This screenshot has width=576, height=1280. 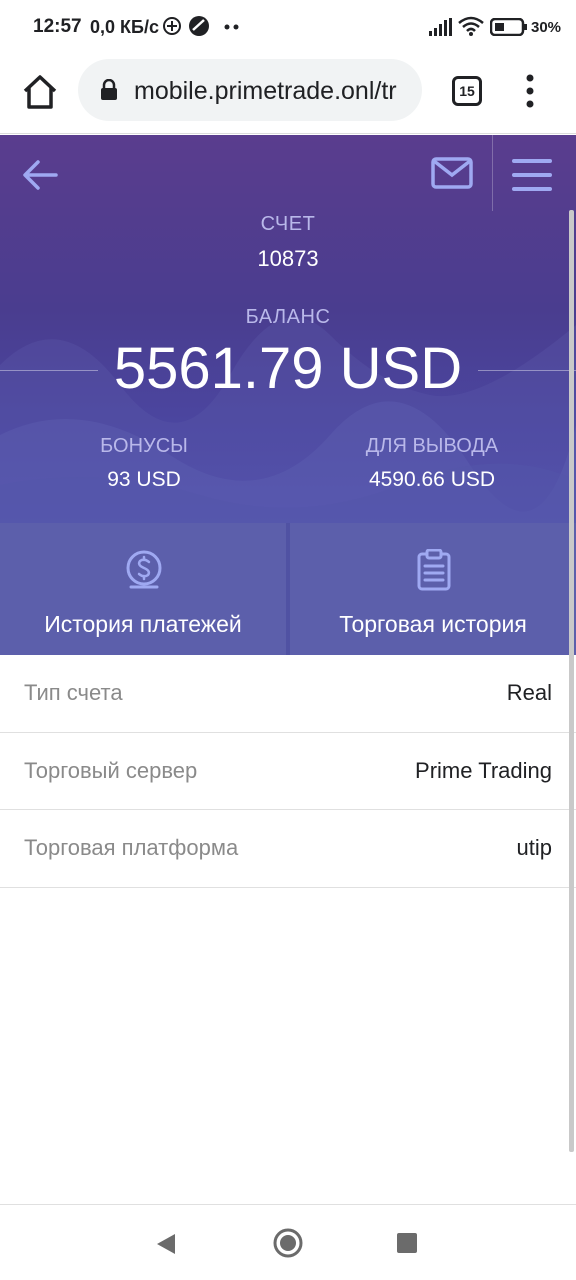 I want to click on header-divider, so click(x=492, y=173).